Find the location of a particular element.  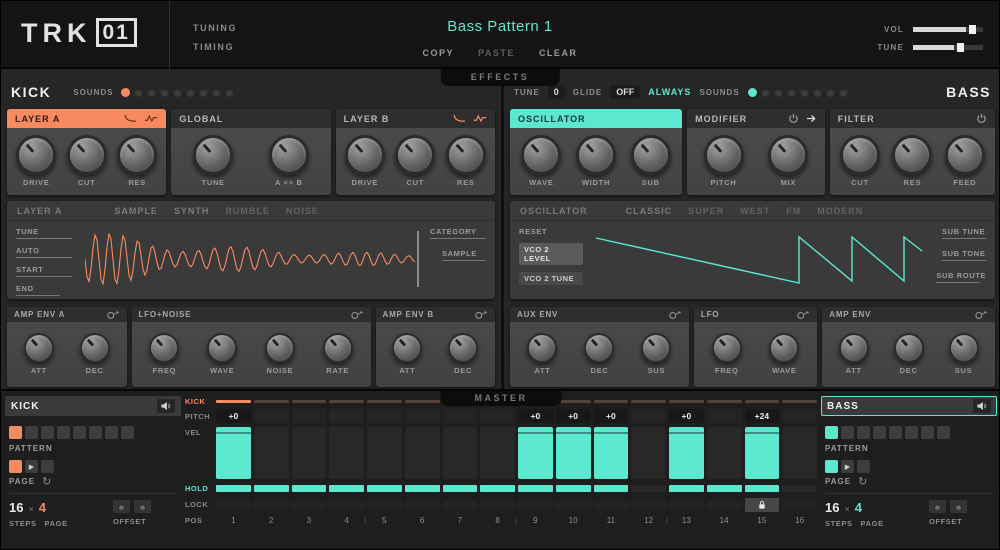

param-sub-tune: SUB TUNE is located at coordinates (964, 233).